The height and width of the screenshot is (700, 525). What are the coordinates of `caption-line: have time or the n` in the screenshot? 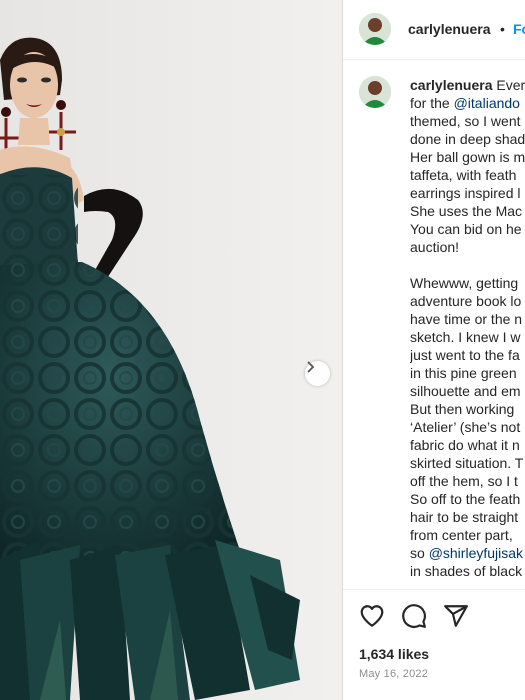 It's located at (466, 319).